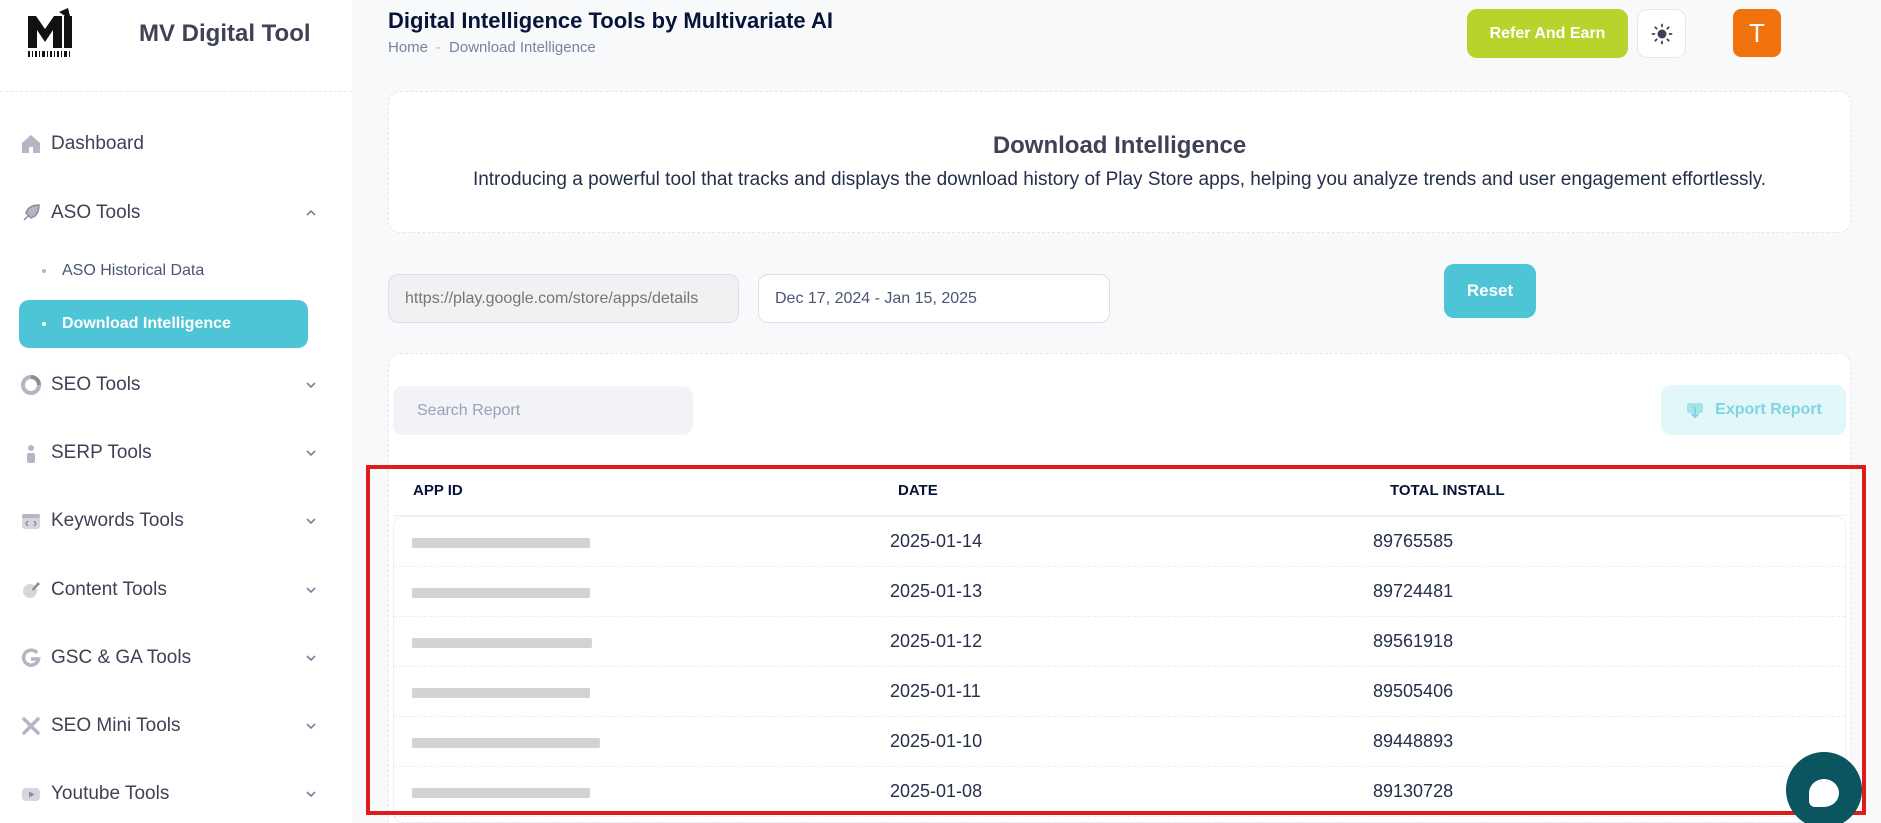 The width and height of the screenshot is (1881, 823). What do you see at coordinates (96, 212) in the screenshot?
I see `sidebar-item-label: ASO Tools` at bounding box center [96, 212].